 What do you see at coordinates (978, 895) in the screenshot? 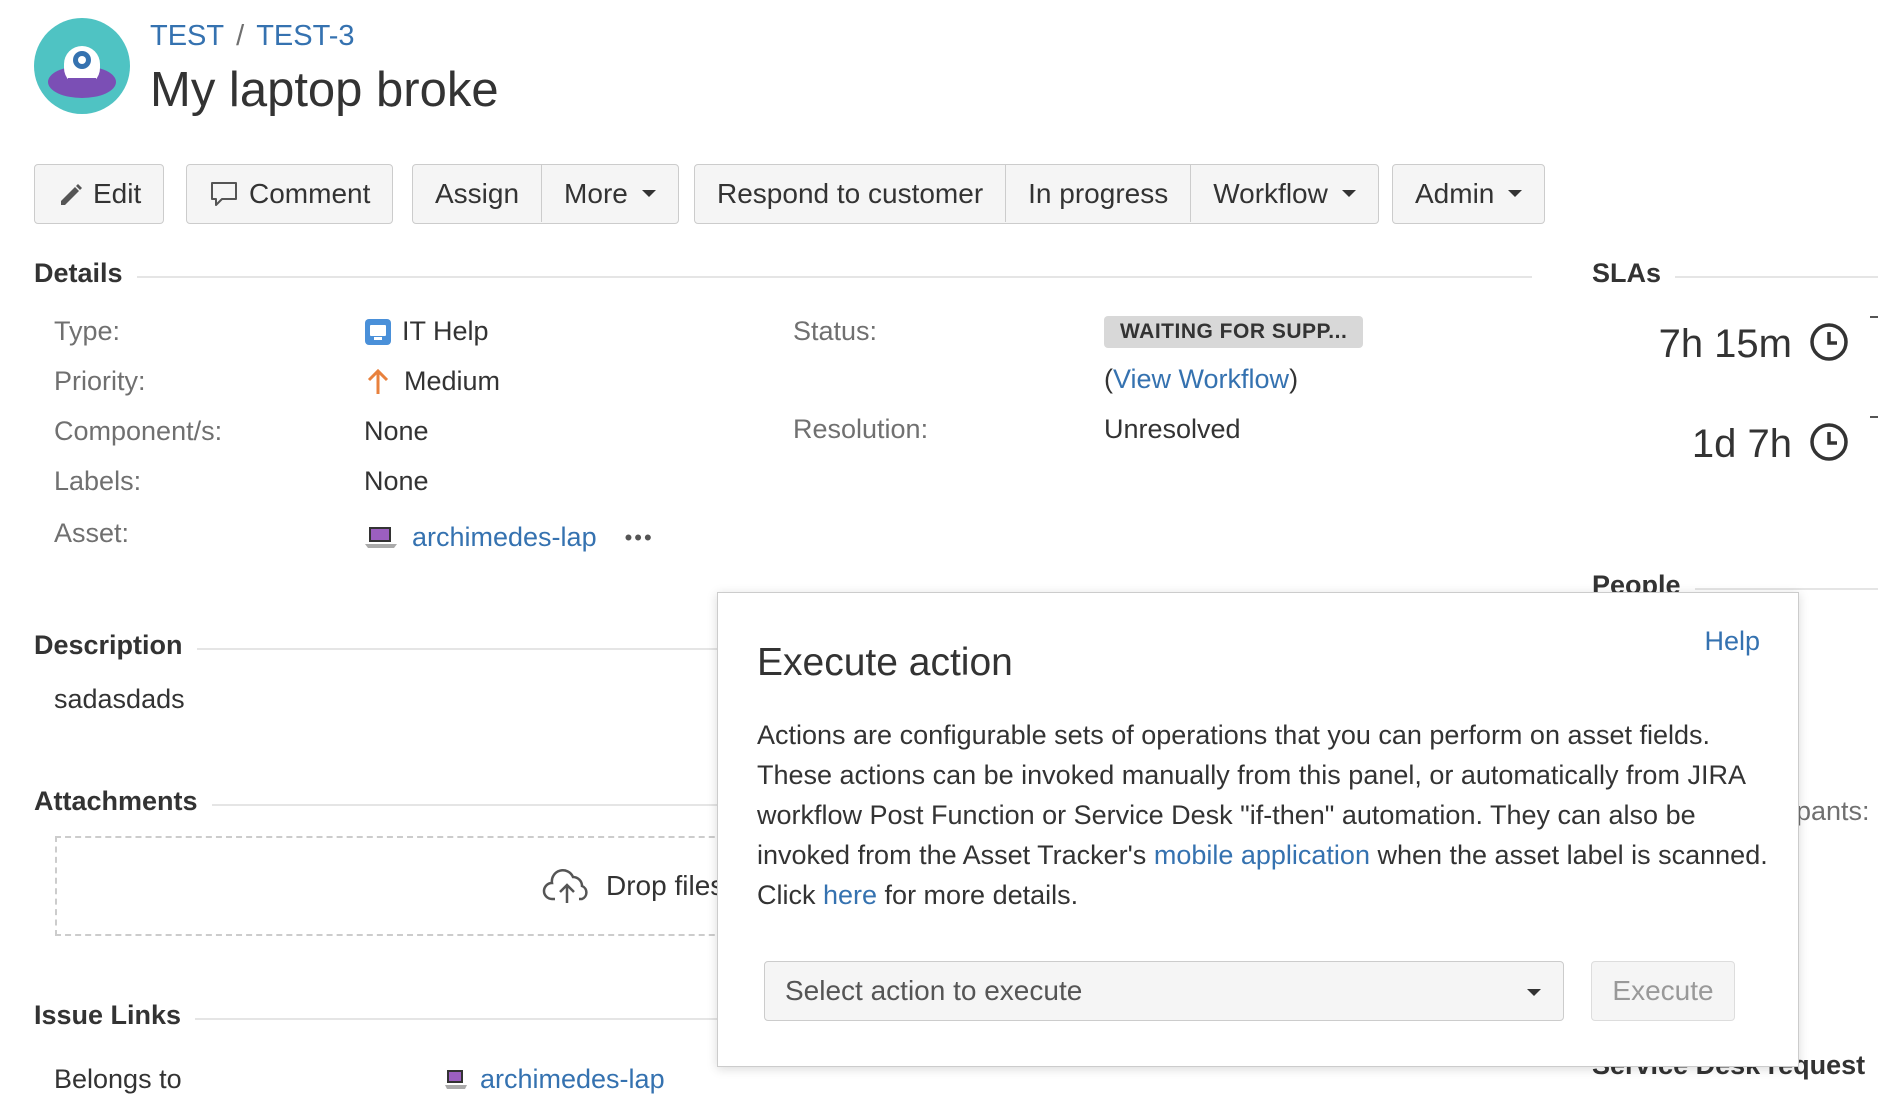
I see `dialog-text-3: for more details.` at bounding box center [978, 895].